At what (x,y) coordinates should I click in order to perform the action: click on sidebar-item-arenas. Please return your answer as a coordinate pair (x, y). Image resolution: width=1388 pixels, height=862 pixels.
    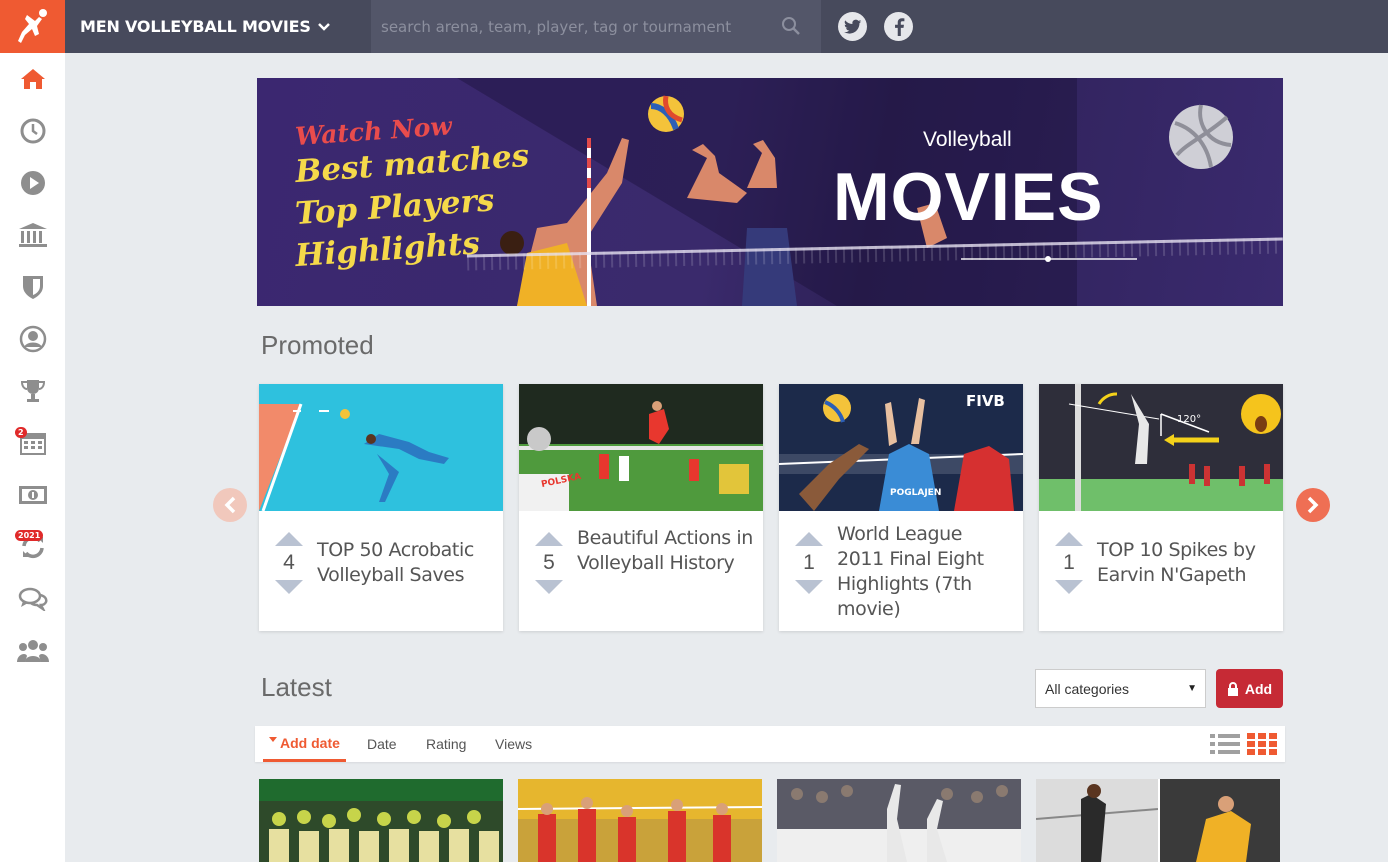
    Looking at the image, I should click on (32, 235).